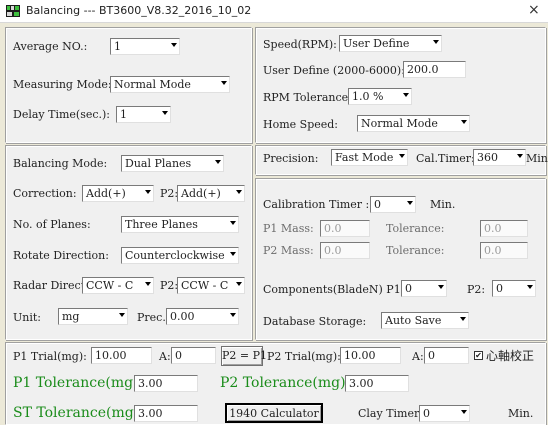 This screenshot has width=548, height=425. What do you see at coordinates (431, 355) in the screenshot?
I see `p2-angle-value: 0` at bounding box center [431, 355].